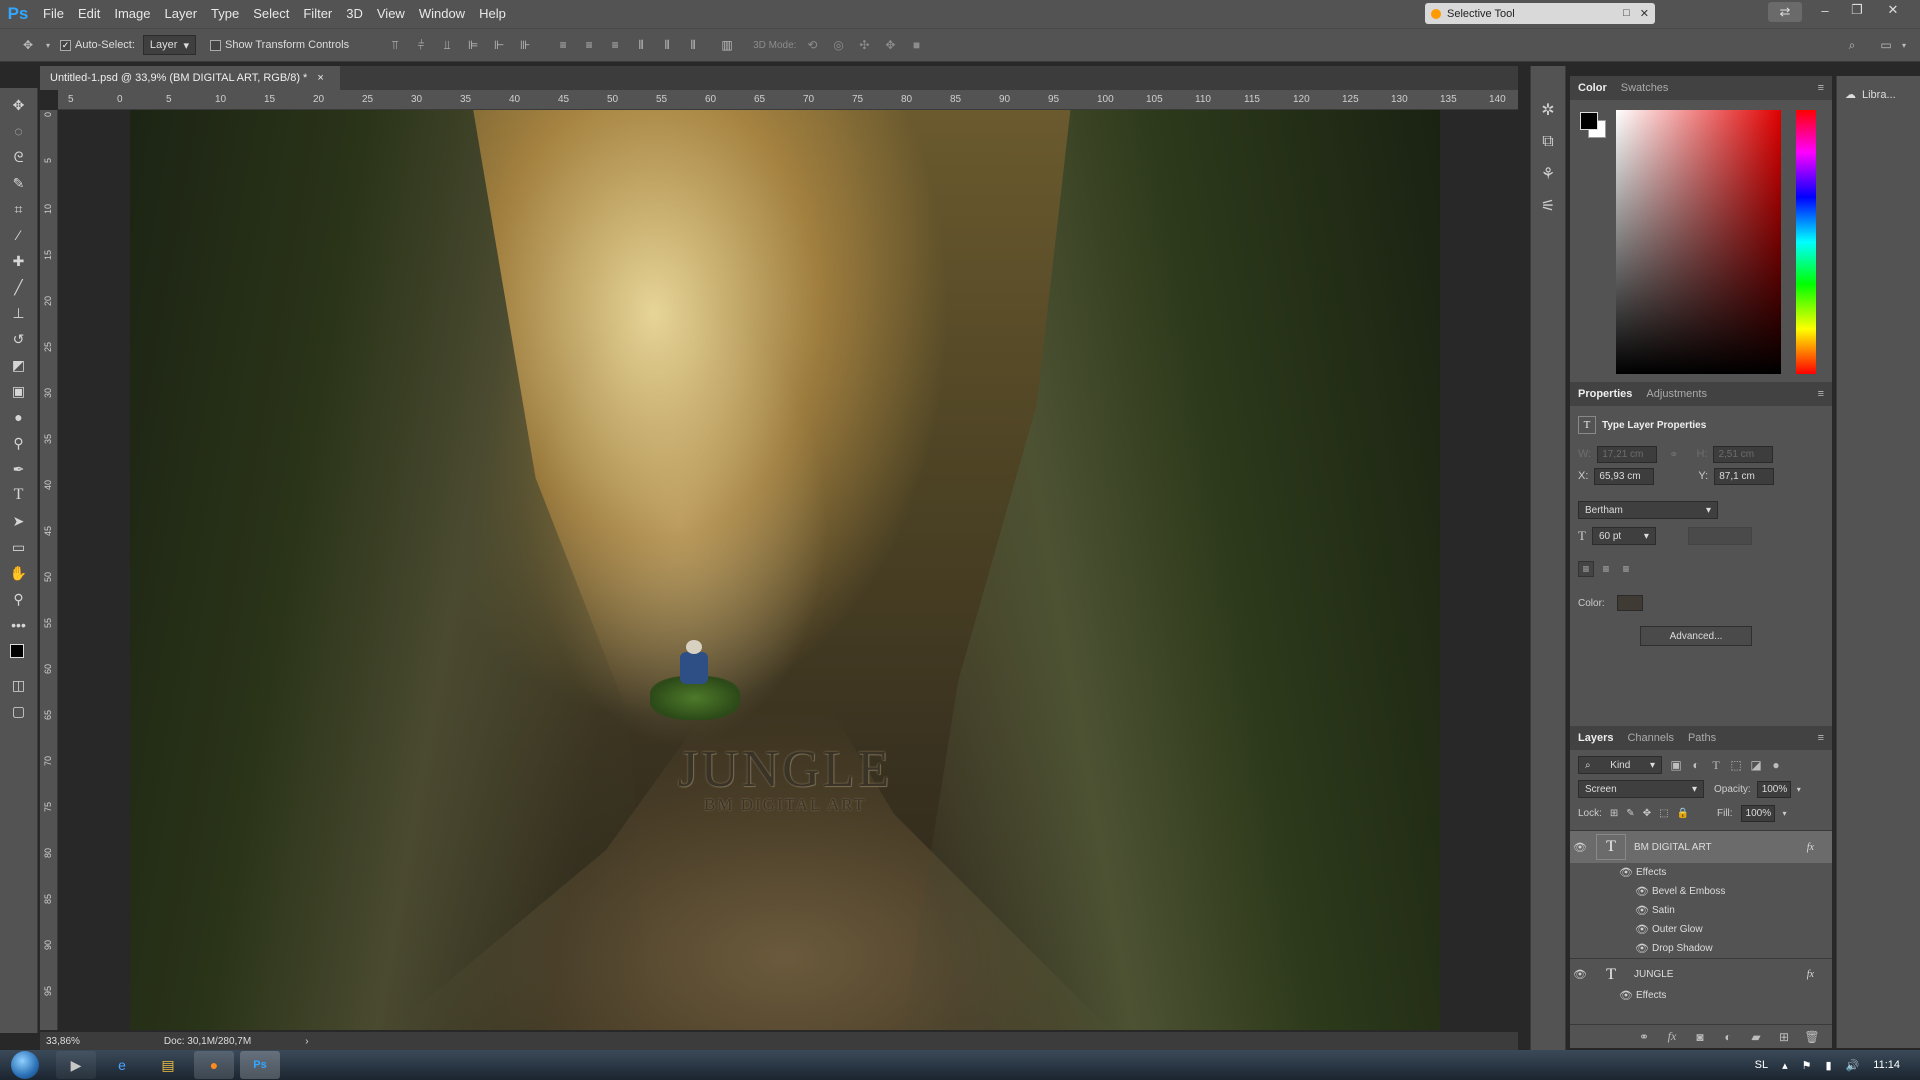 This screenshot has width=1920, height=1080. Describe the element at coordinates (97, 45) in the screenshot. I see `auto-select-checkbox: ✓ Auto-Select:` at that location.